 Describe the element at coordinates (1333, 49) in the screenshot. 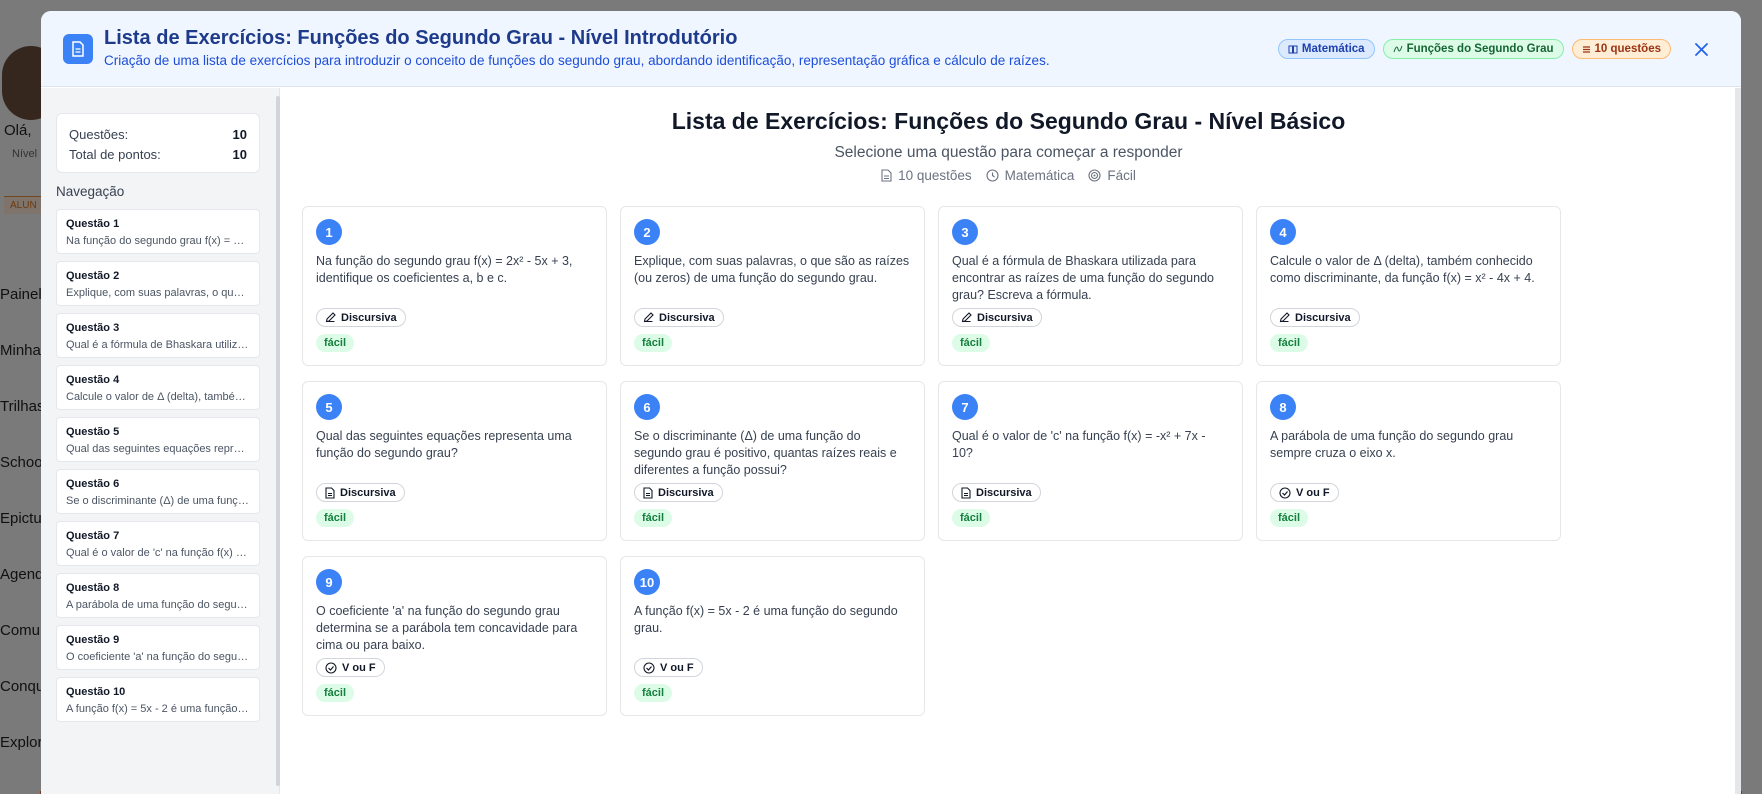

I see `subject-tag-label: Matemática` at that location.